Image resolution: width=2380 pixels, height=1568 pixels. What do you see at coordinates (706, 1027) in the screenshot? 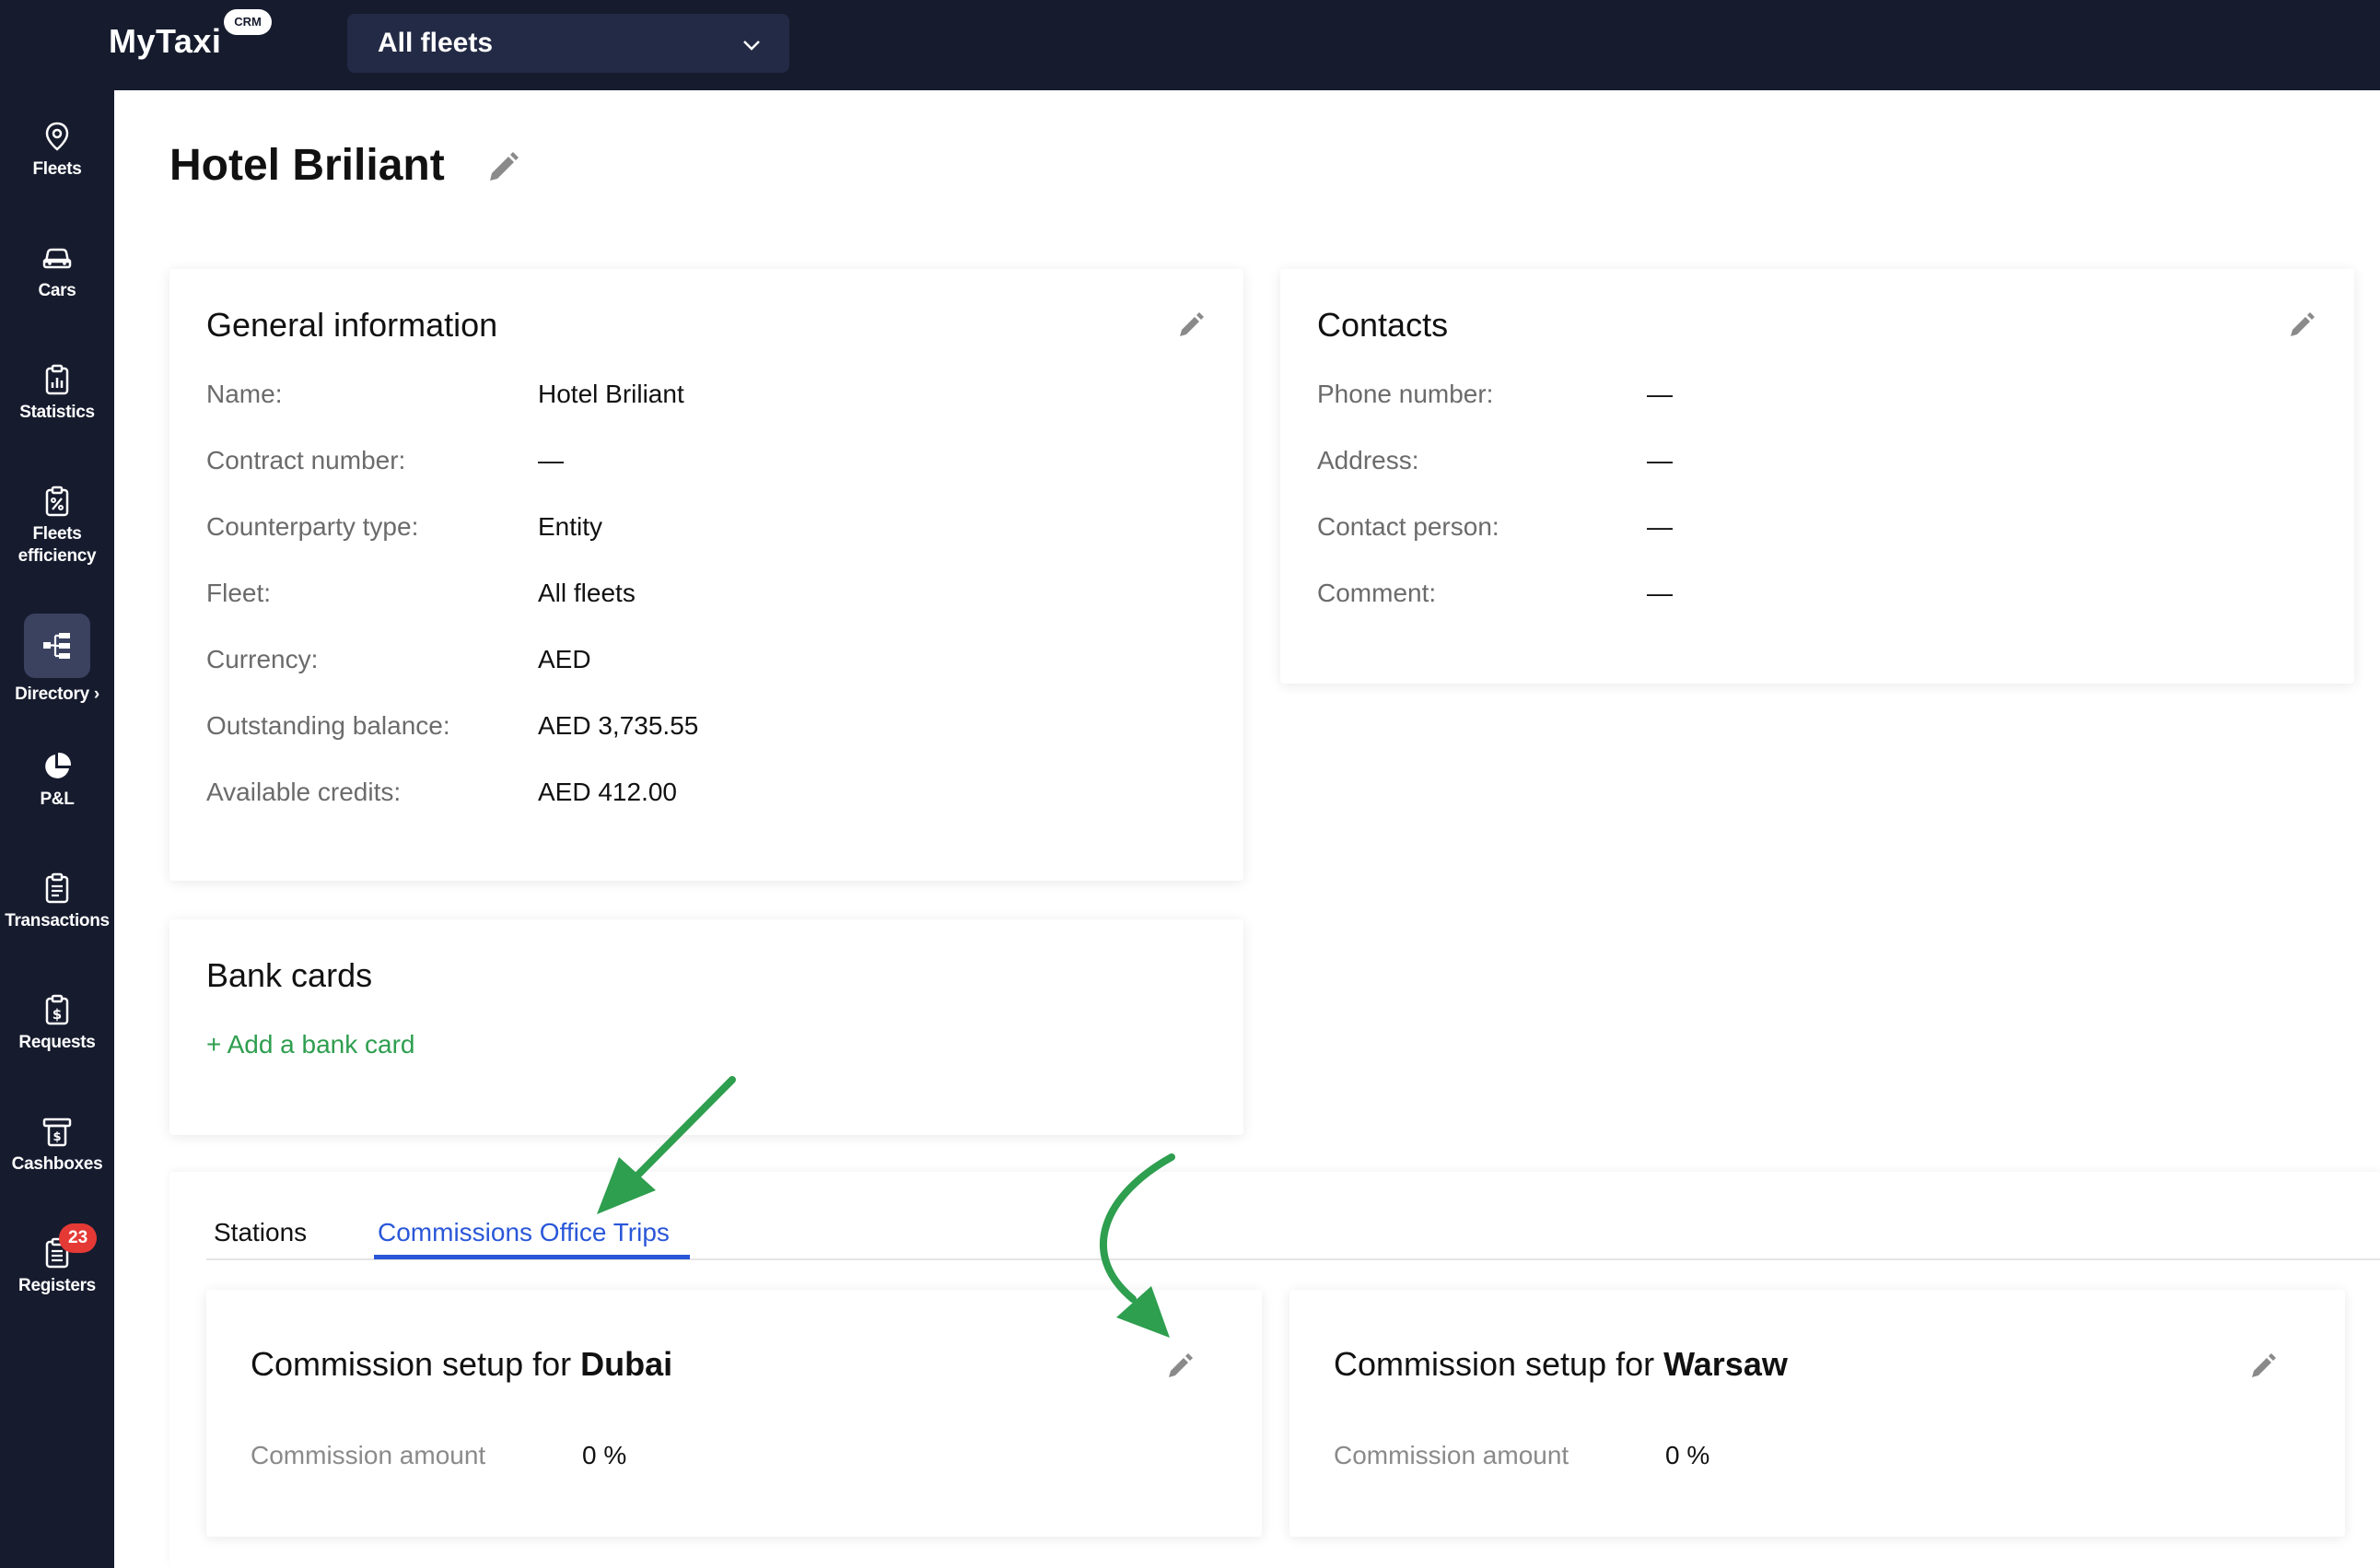
I see `bank-cards-card: Bank cards` at bounding box center [706, 1027].